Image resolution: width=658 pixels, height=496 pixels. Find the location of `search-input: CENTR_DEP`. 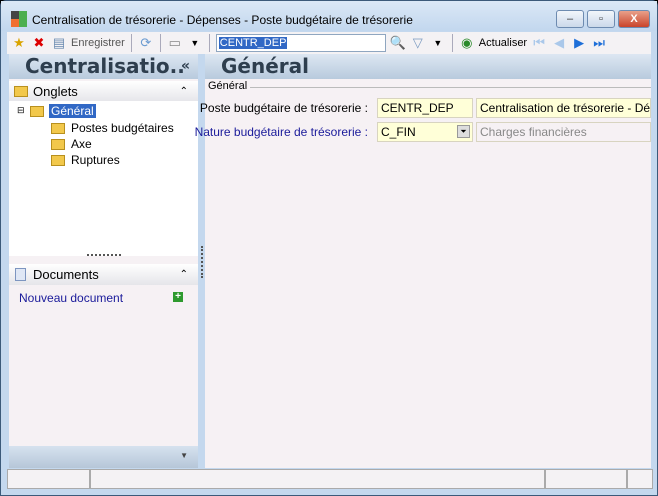

search-input: CENTR_DEP is located at coordinates (300, 43).